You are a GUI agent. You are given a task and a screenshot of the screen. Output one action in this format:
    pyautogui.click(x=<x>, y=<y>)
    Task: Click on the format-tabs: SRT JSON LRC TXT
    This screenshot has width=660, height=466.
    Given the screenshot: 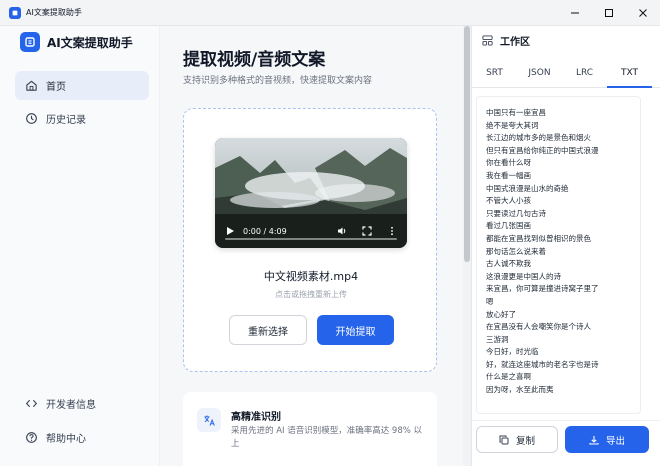 What is the action you would take?
    pyautogui.click(x=566, y=75)
    